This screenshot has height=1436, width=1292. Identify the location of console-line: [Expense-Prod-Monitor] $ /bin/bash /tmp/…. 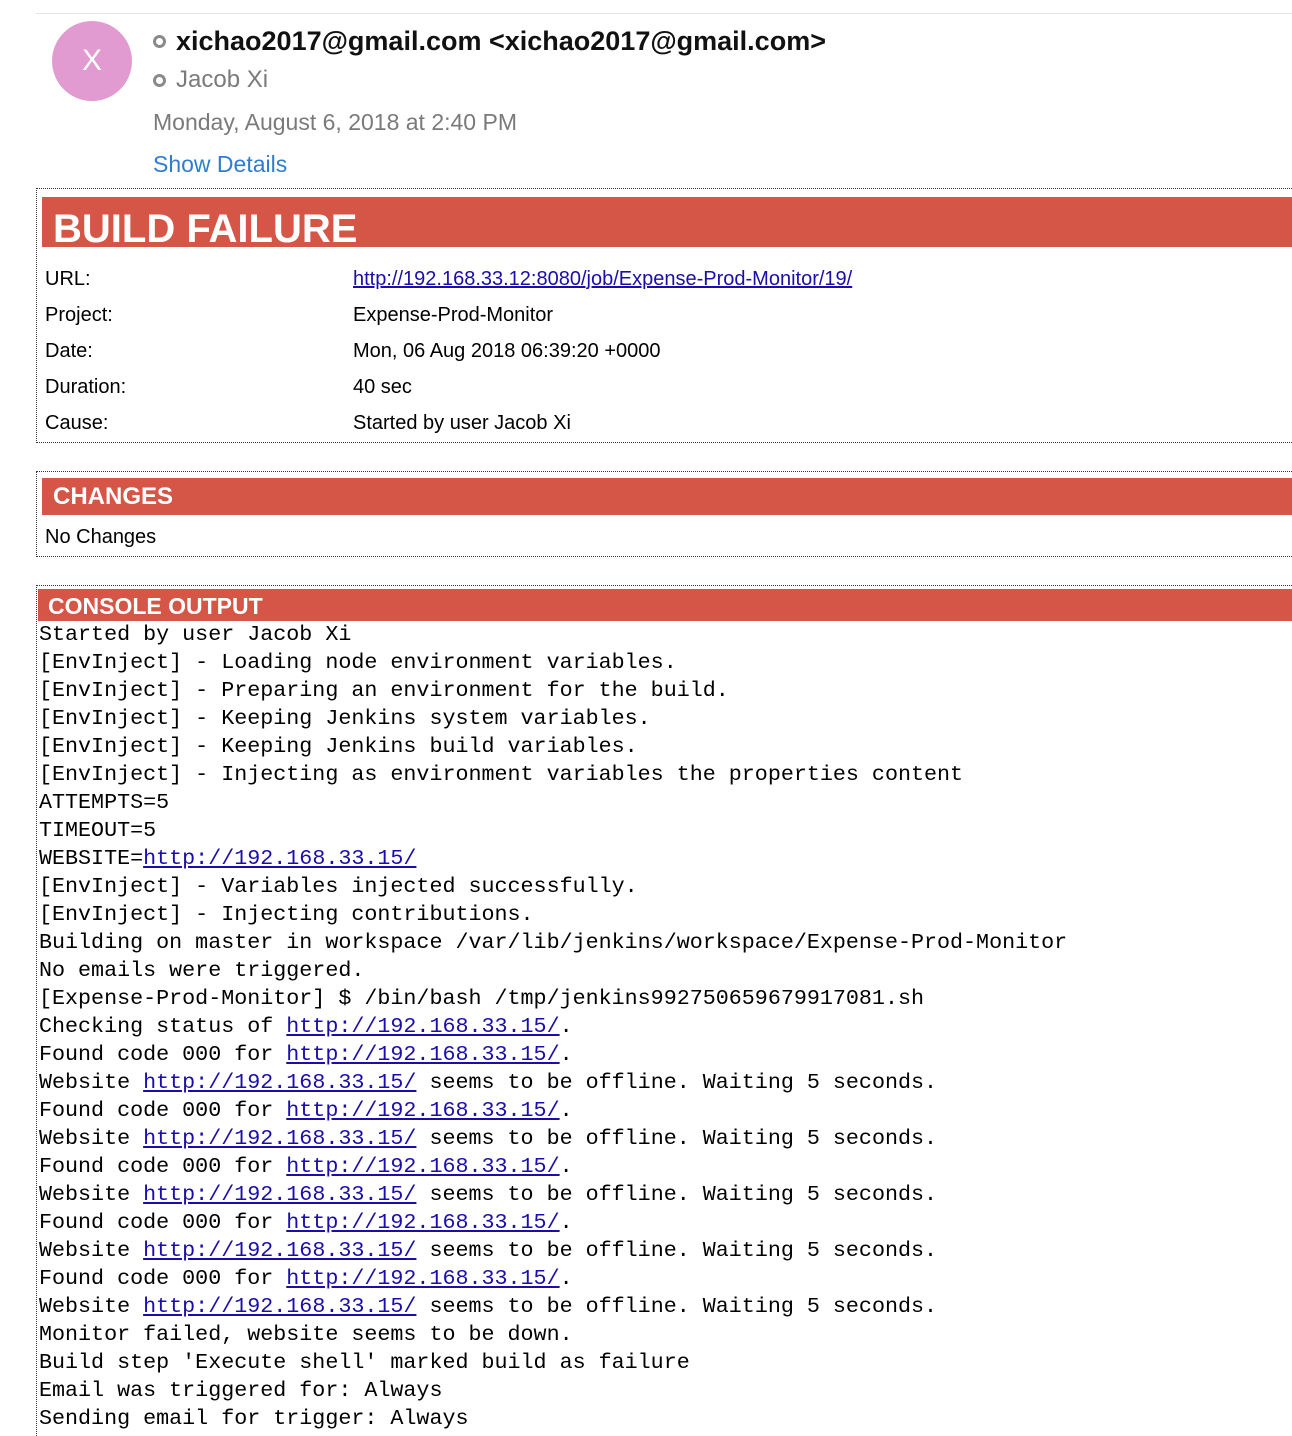
(481, 998).